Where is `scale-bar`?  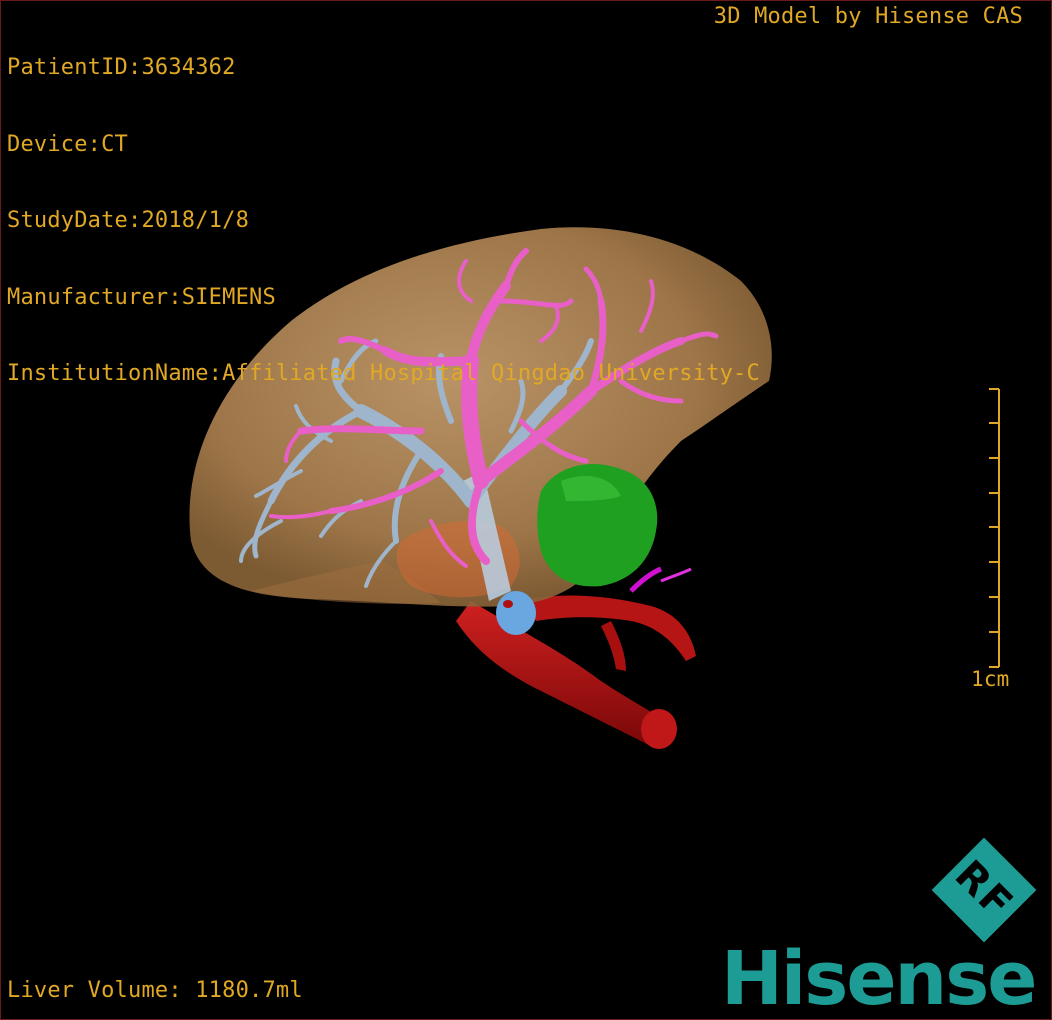
scale-bar is located at coordinates (994, 528).